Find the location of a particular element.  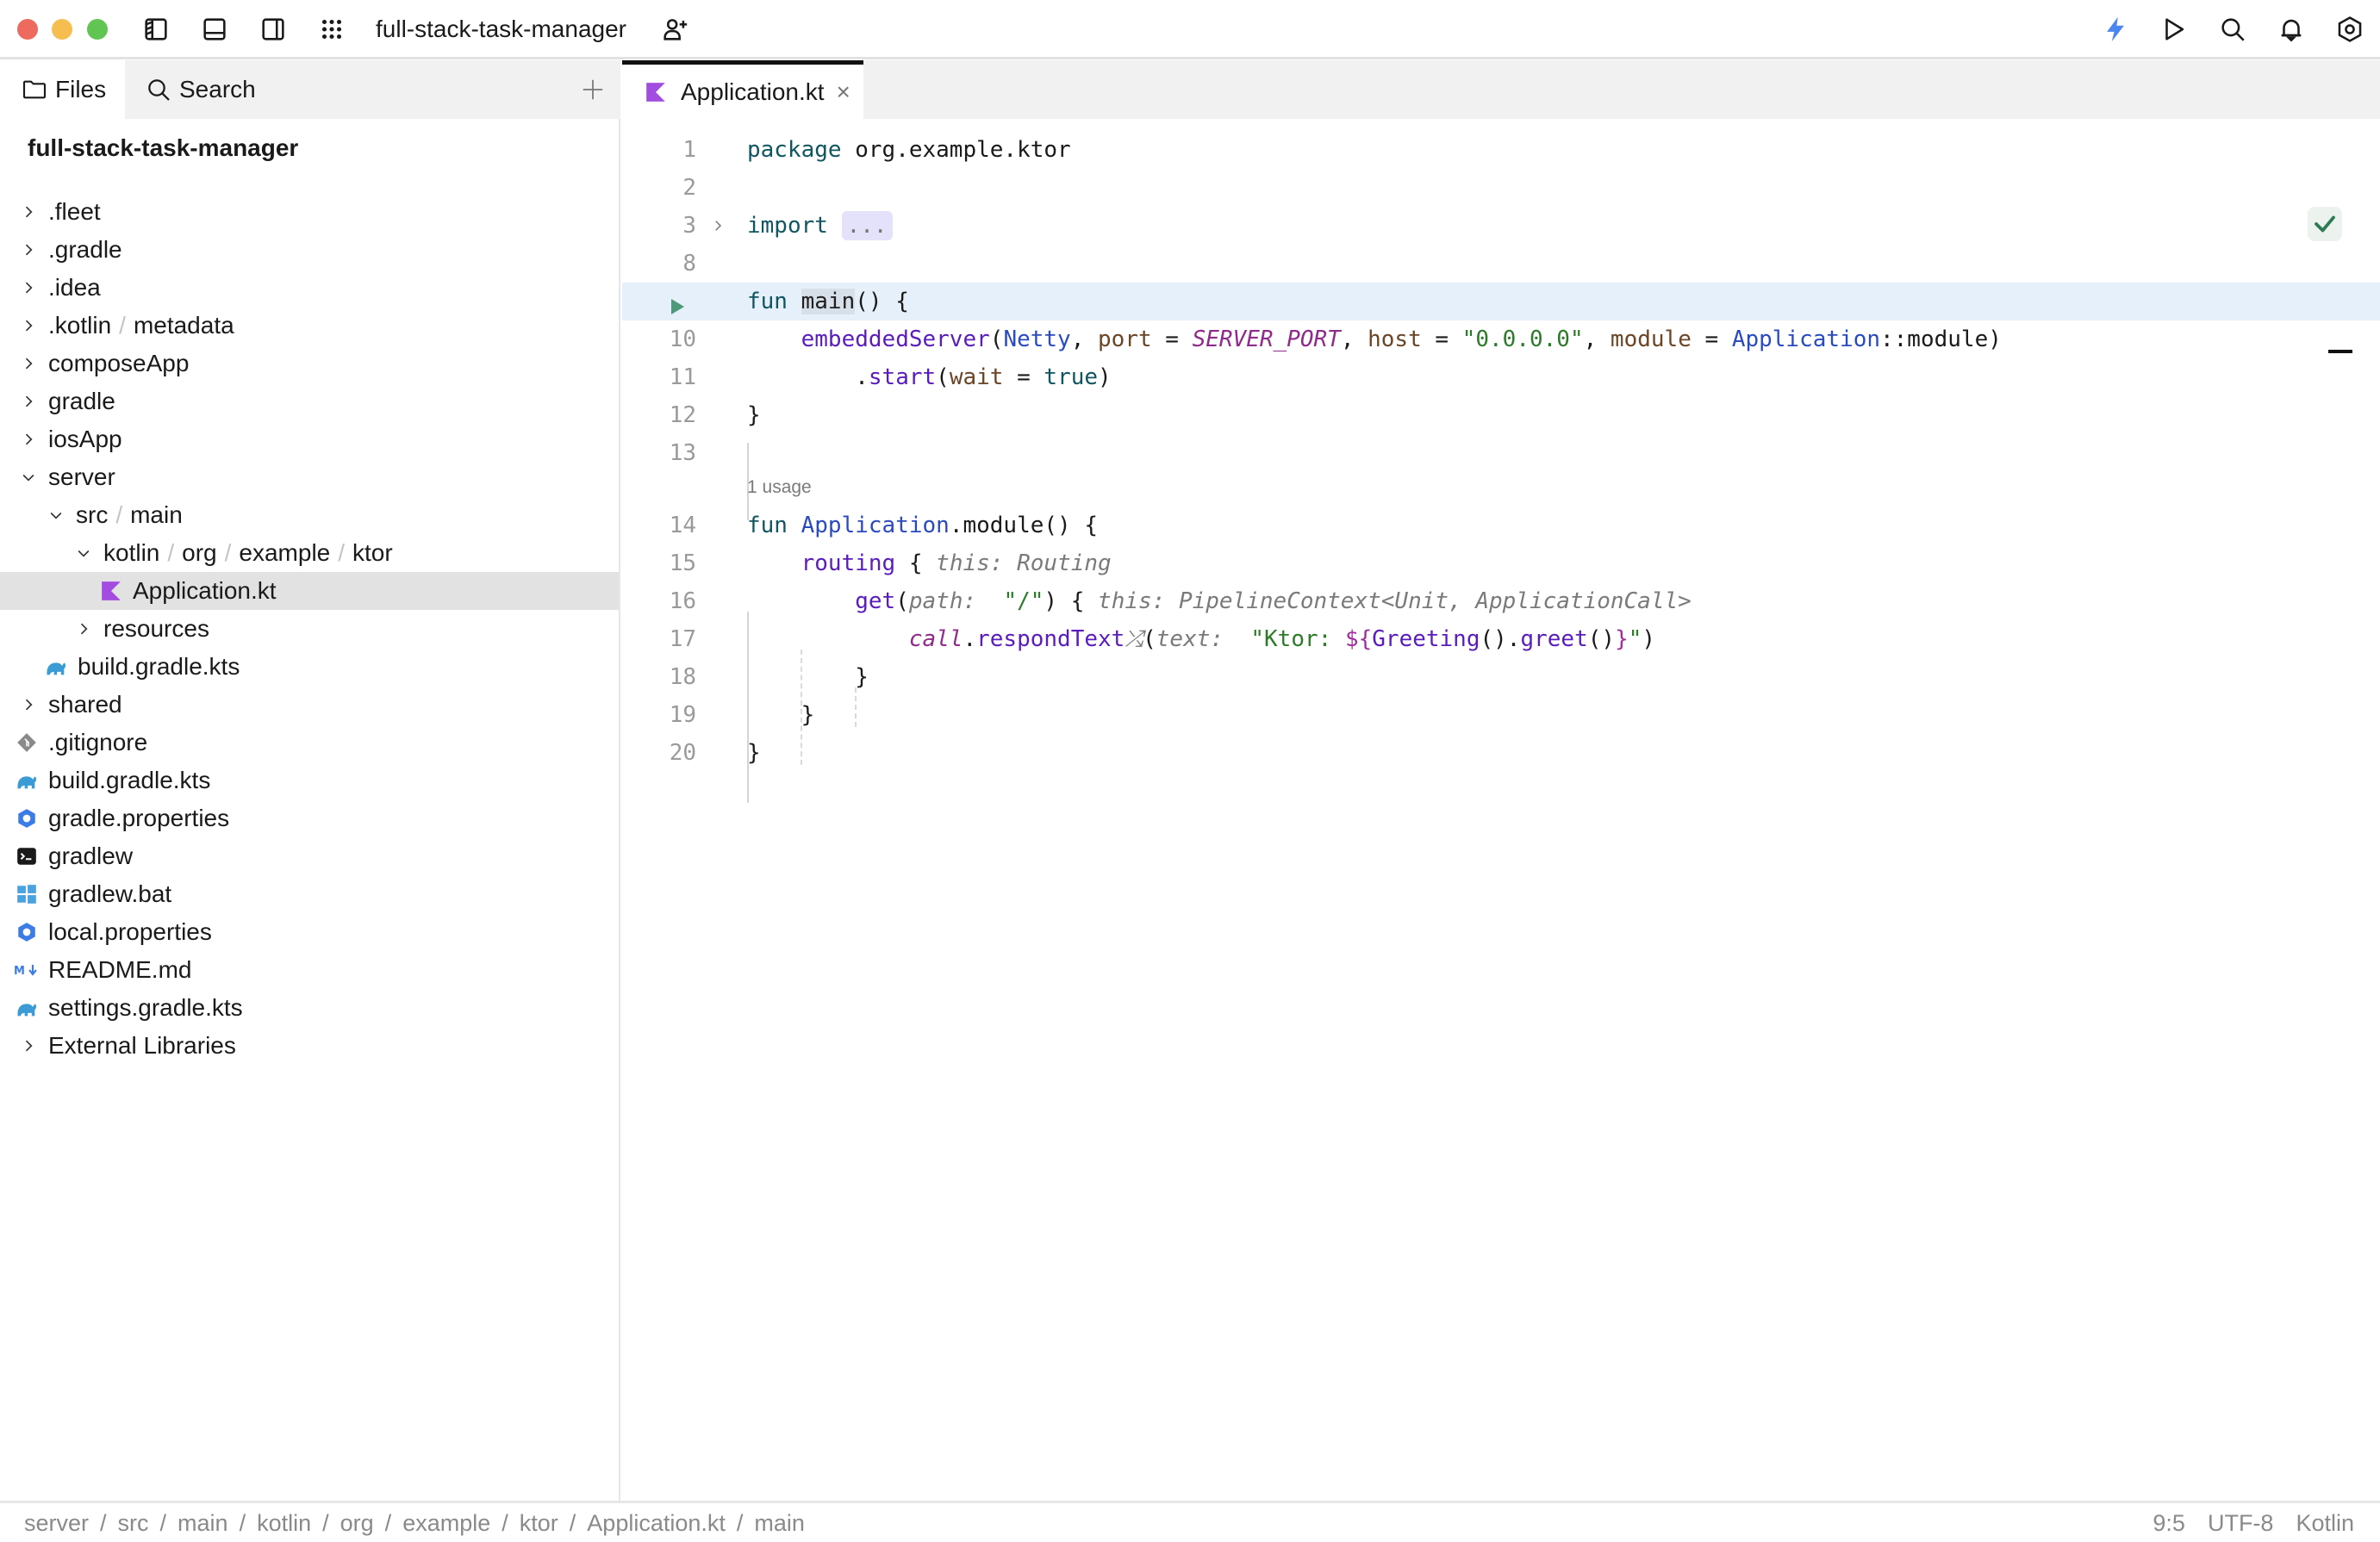

code-line: 19 } is located at coordinates (1501, 715).